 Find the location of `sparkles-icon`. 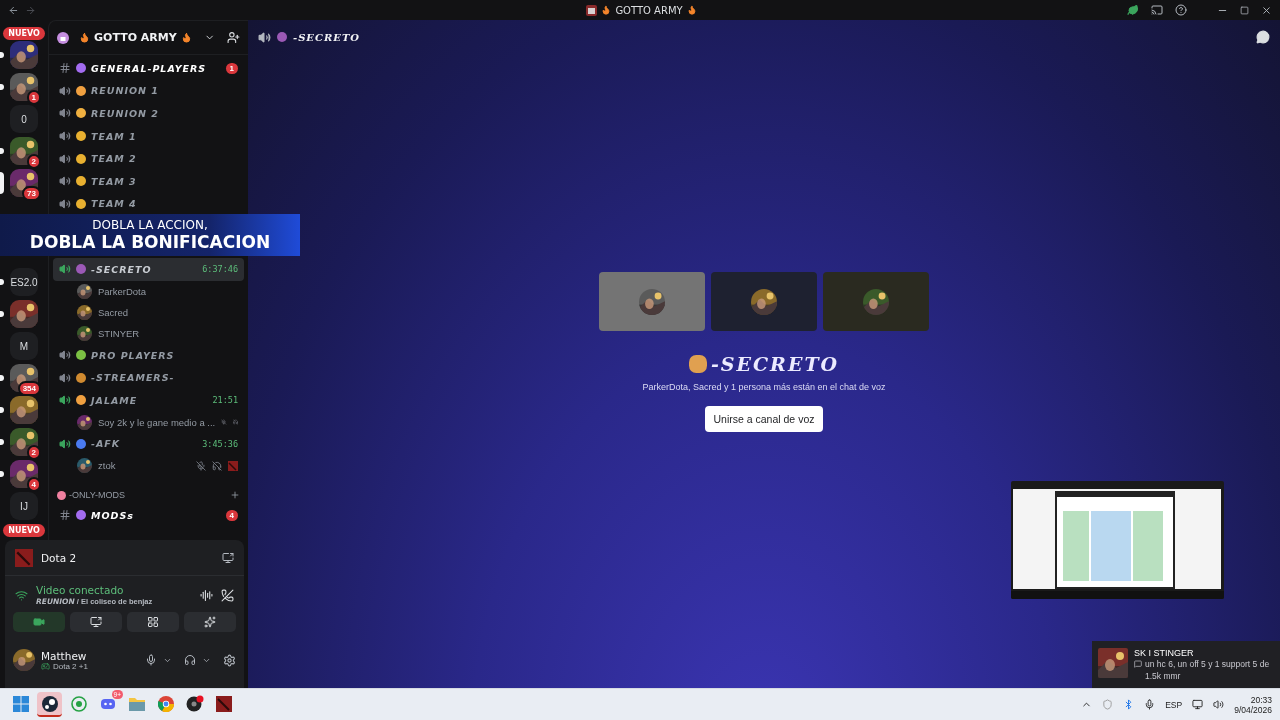

sparkles-icon is located at coordinates (210, 622).